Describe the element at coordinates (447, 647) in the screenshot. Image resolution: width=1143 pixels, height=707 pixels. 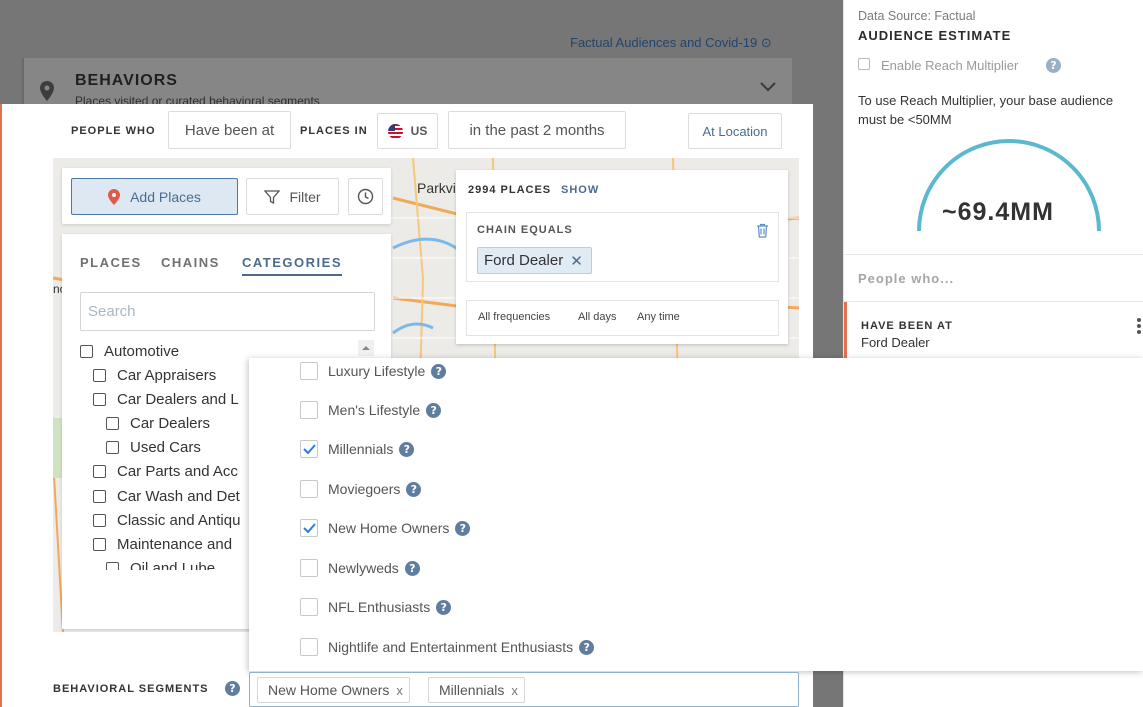
I see `segment-option: Nightlife and Entertainment Enthusiasts?` at that location.